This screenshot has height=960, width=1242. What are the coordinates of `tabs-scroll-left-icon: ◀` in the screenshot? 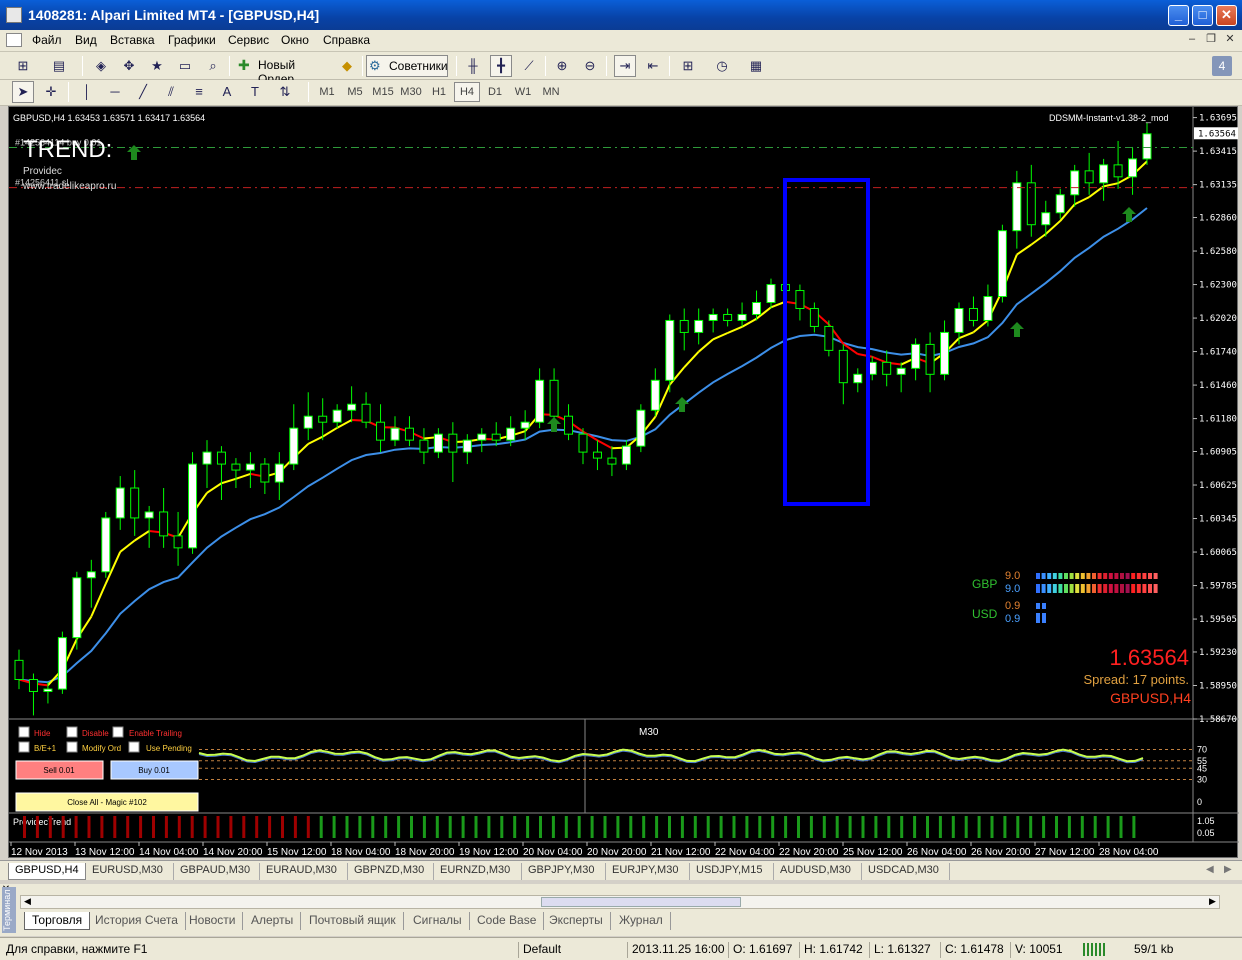 It's located at (1210, 869).